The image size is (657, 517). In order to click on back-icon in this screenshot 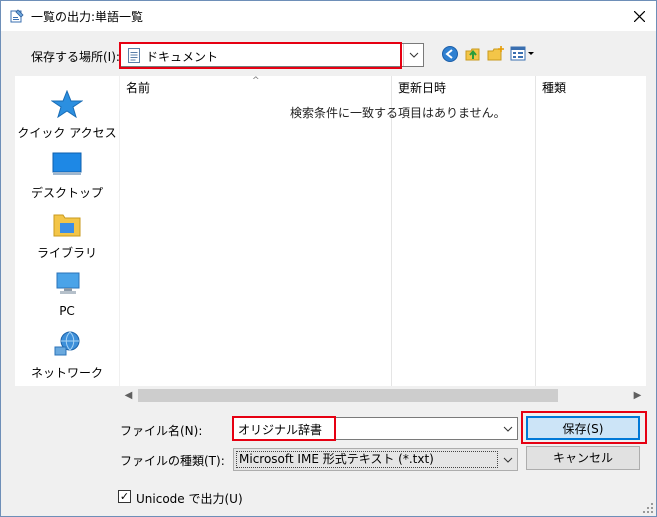, I will do `click(450, 54)`.